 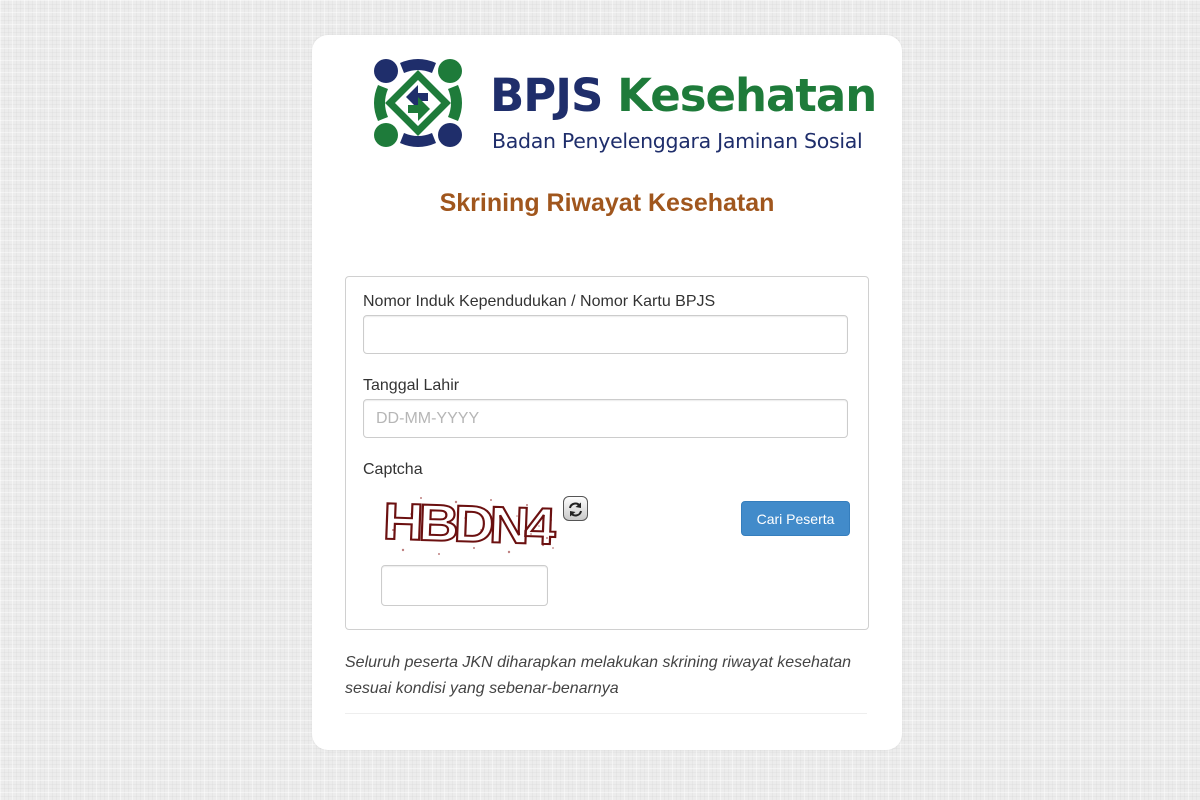 I want to click on brand-subtitle: Badan Penyelenggara Jaminan Sosial, so click(x=677, y=141).